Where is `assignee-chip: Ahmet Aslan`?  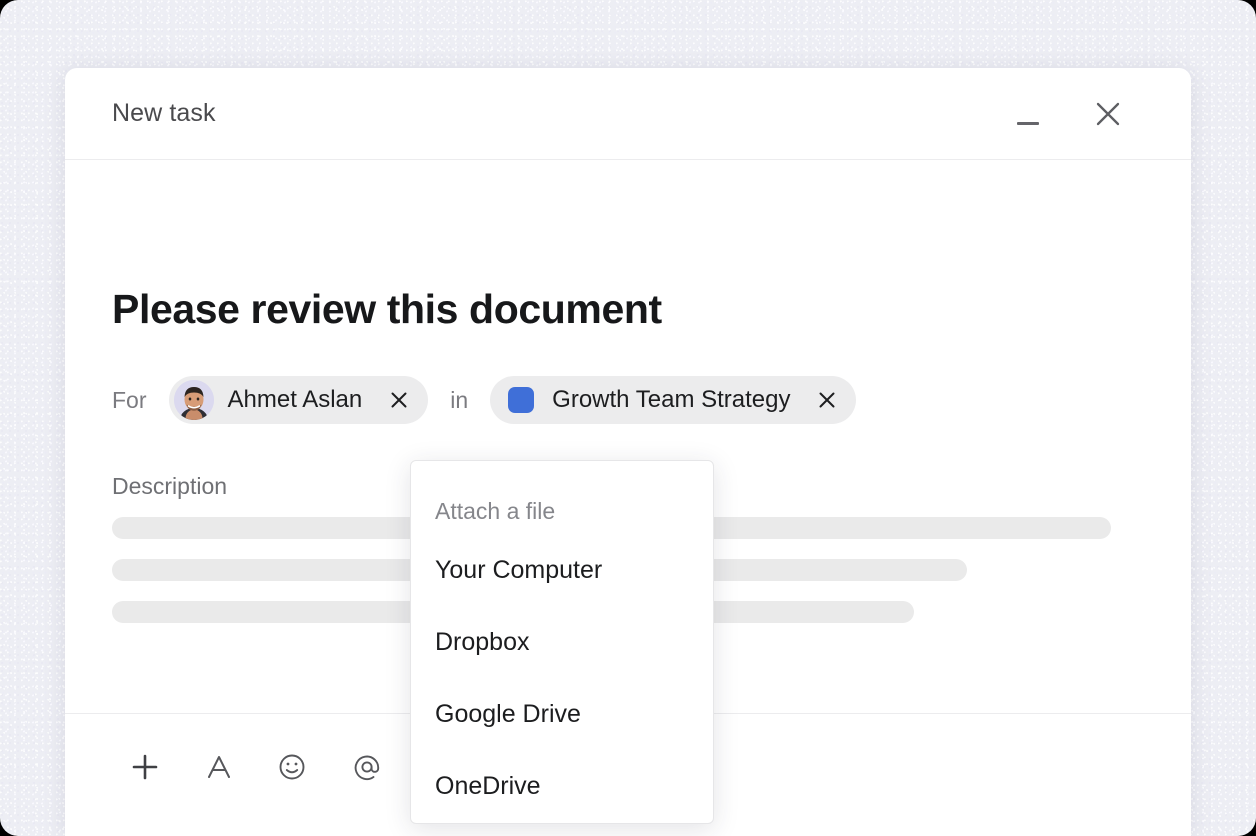
assignee-chip: Ahmet Aslan is located at coordinates (298, 400).